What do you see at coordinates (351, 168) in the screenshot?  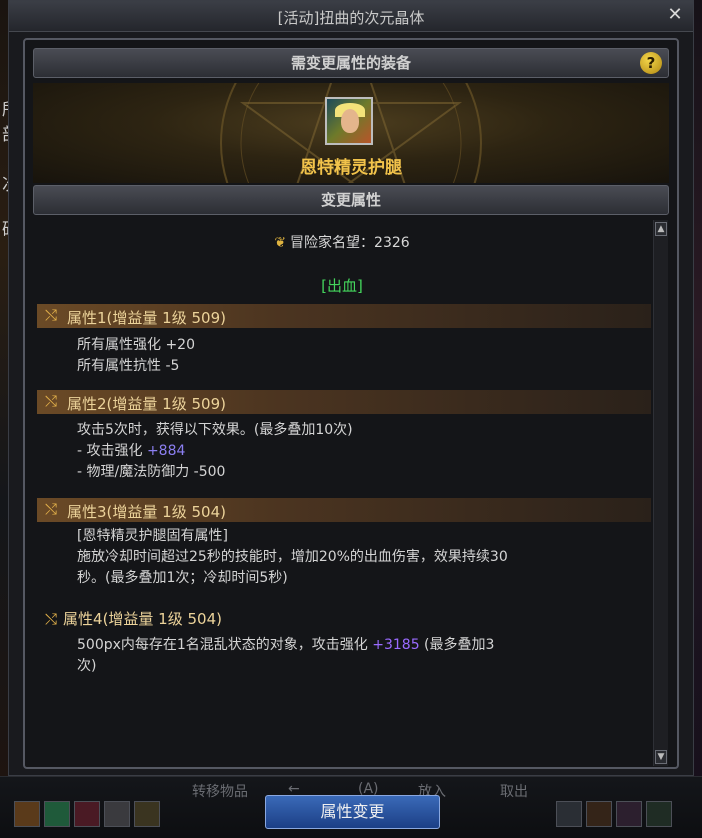 I see `item-name: 恩特精灵护腿` at bounding box center [351, 168].